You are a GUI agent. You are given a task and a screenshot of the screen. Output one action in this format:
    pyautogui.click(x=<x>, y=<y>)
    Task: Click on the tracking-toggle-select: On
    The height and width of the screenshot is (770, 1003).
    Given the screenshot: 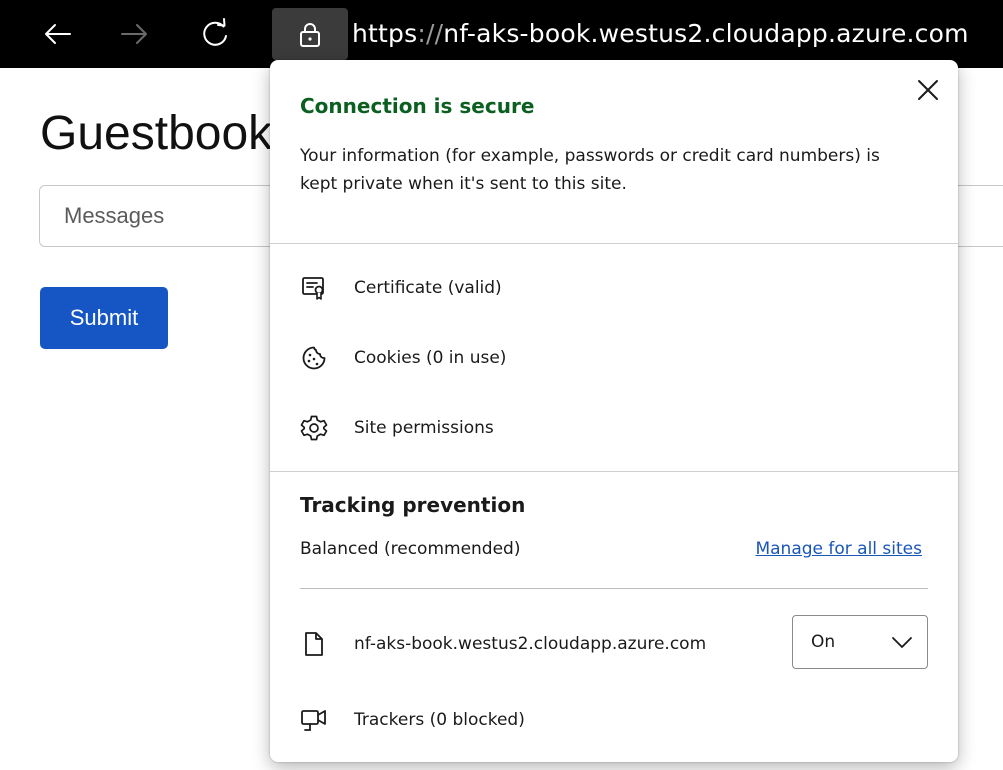 What is the action you would take?
    pyautogui.click(x=860, y=642)
    